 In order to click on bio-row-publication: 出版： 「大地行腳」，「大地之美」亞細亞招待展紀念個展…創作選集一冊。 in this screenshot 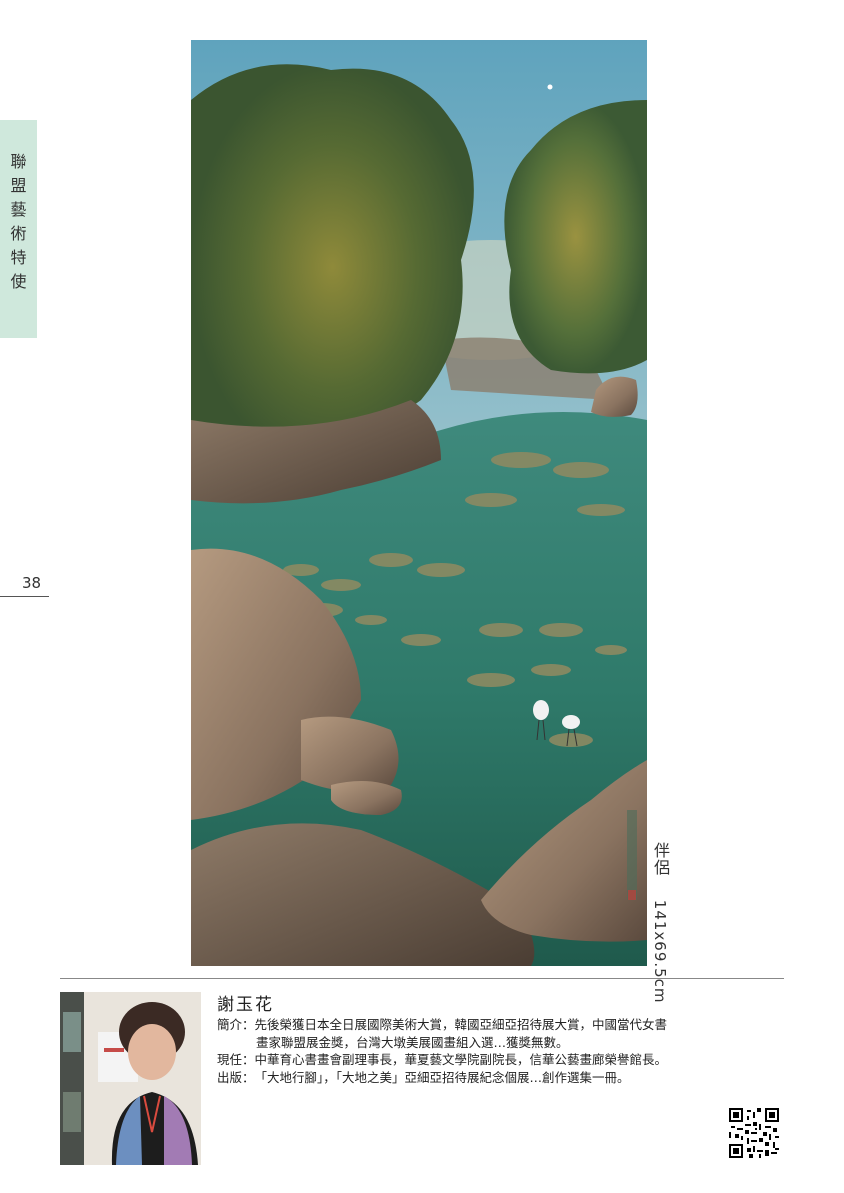, I will do `click(477, 1078)`.